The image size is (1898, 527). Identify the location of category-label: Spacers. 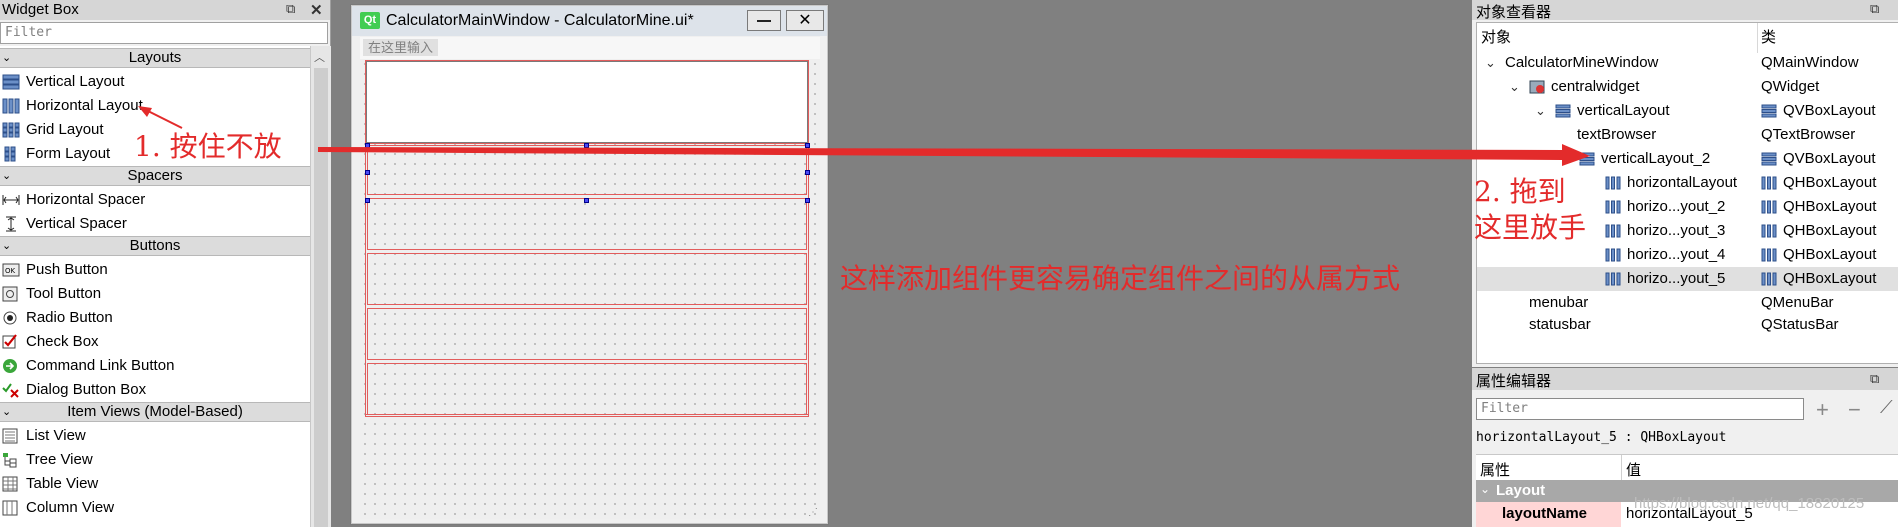
(155, 175).